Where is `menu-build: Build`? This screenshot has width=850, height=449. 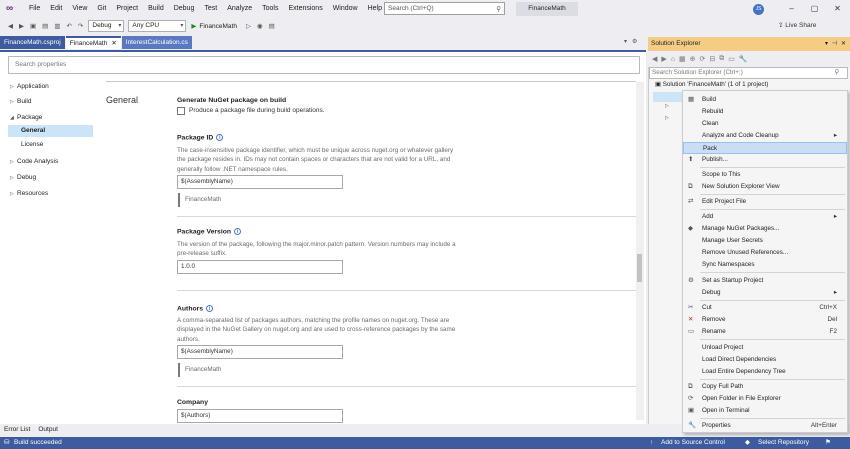
menu-build: Build is located at coordinates (156, 9).